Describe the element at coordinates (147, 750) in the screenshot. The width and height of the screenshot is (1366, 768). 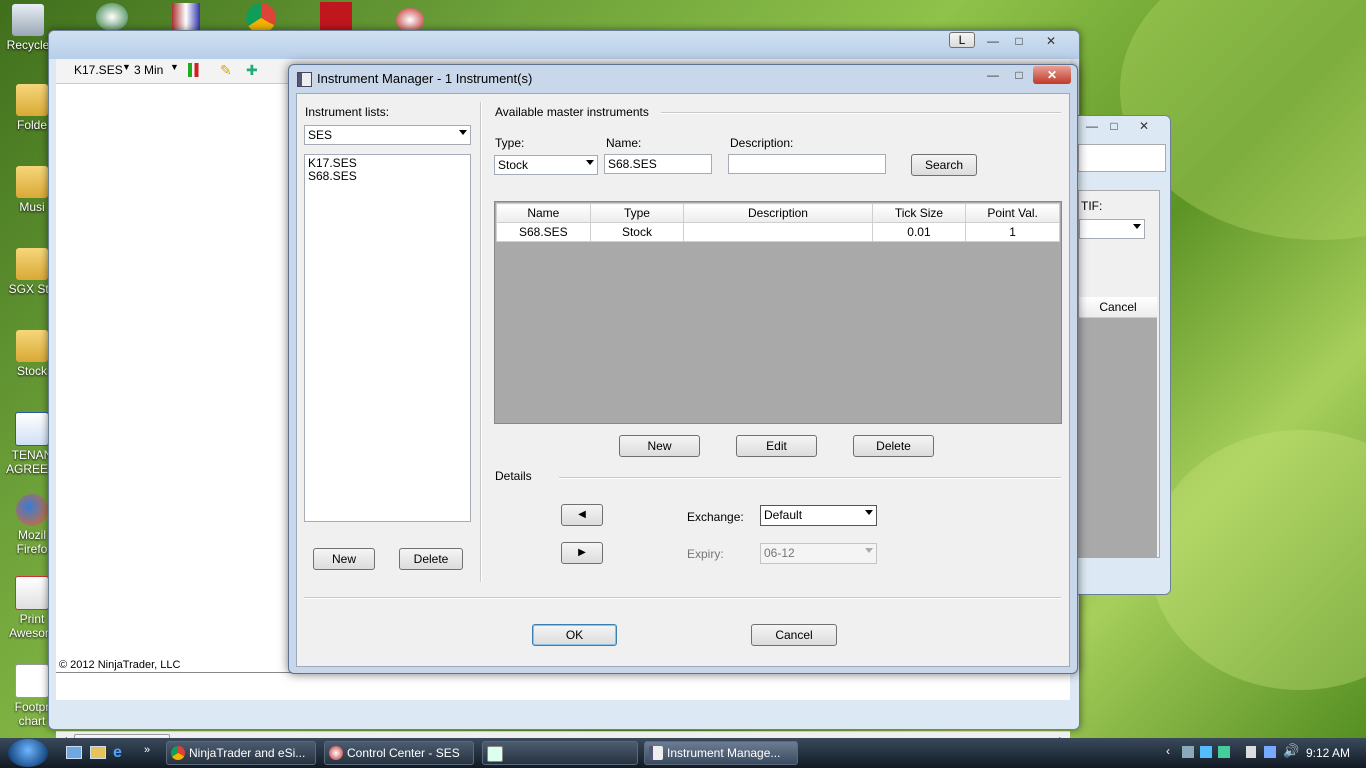
I see `more-icon: »` at that location.